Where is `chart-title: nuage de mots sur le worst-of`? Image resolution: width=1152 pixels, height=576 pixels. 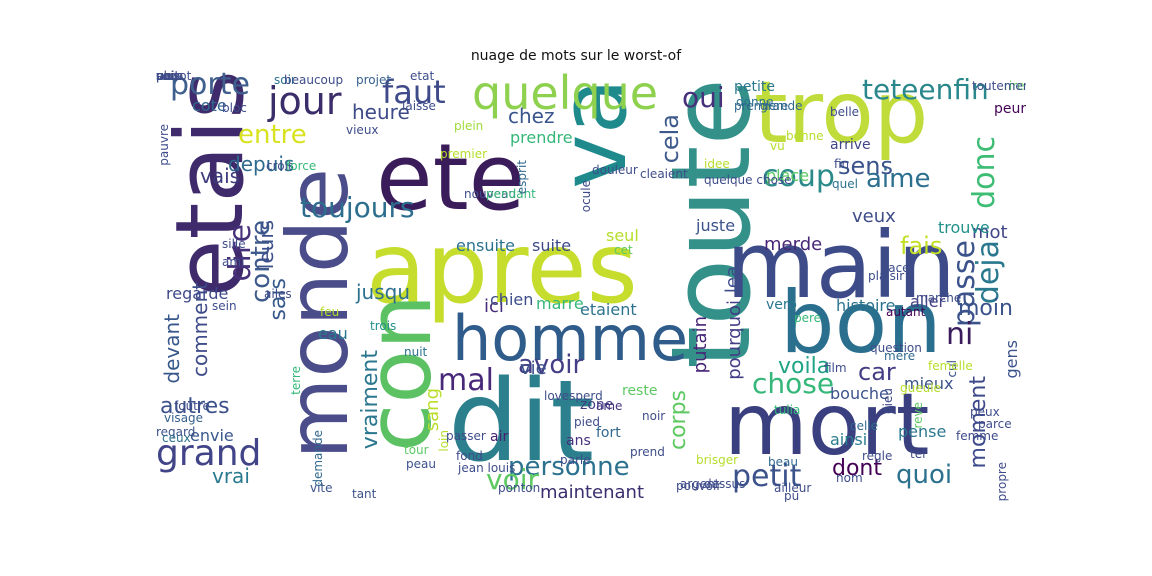 chart-title: nuage de mots sur le worst-of is located at coordinates (576, 56).